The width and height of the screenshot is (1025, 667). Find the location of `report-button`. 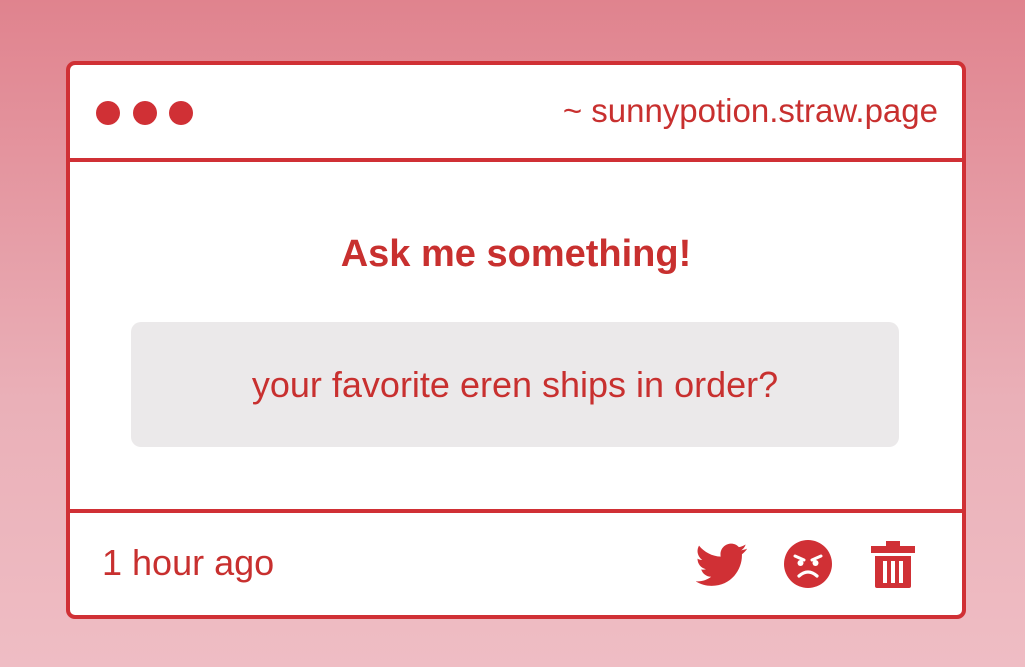

report-button is located at coordinates (808, 564).